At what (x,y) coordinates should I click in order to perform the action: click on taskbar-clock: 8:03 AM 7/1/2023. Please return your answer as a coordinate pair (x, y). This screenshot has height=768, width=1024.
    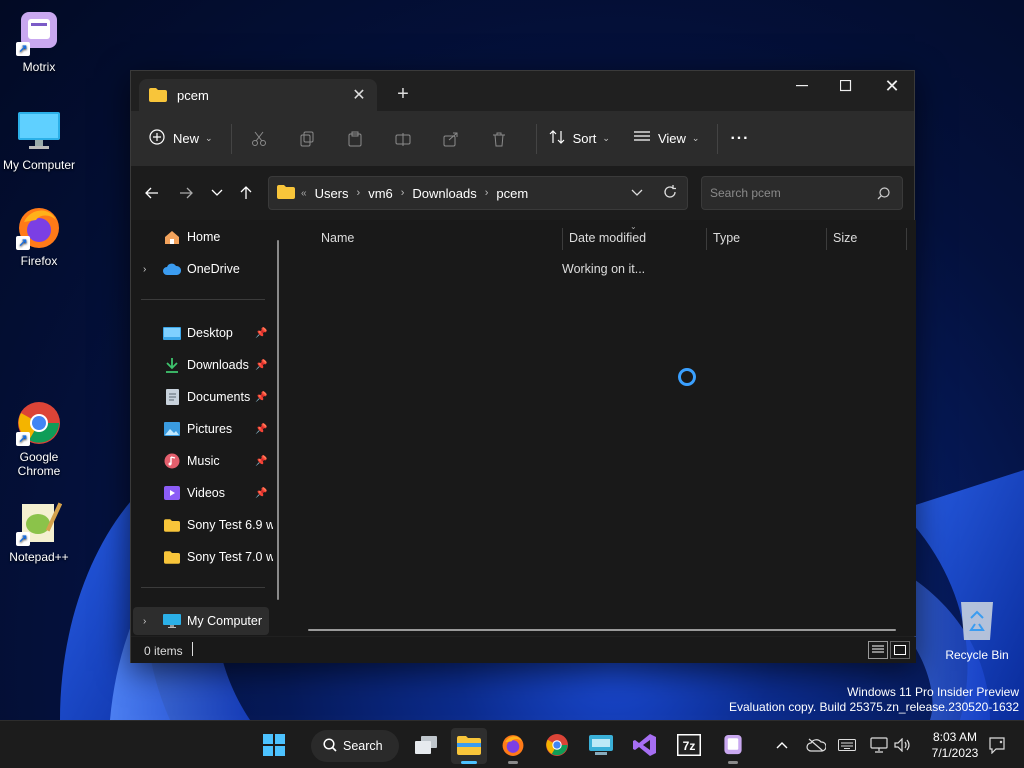
    Looking at the image, I should click on (955, 745).